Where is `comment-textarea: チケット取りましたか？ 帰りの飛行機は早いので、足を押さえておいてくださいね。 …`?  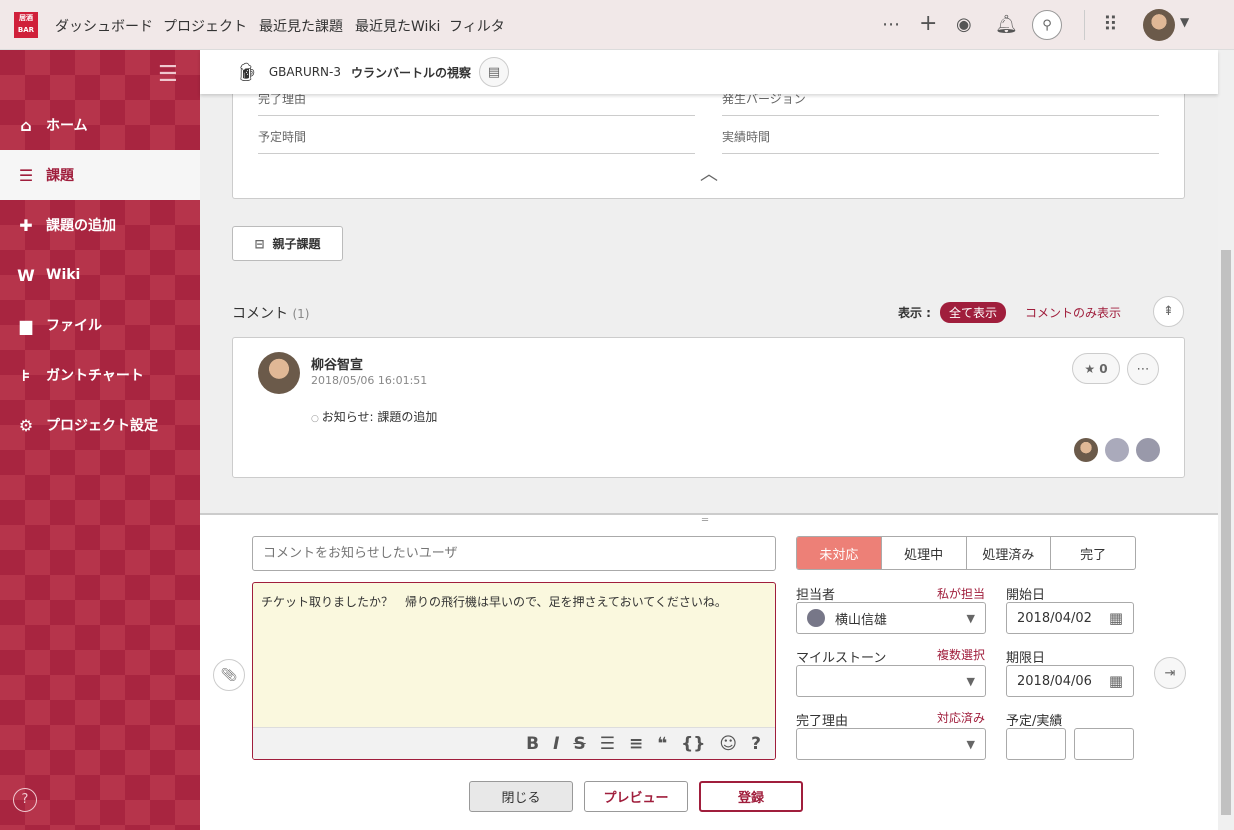 comment-textarea: チケット取りましたか？ 帰りの飛行機は早いので、足を押さえておいてくださいね。 … is located at coordinates (514, 671).